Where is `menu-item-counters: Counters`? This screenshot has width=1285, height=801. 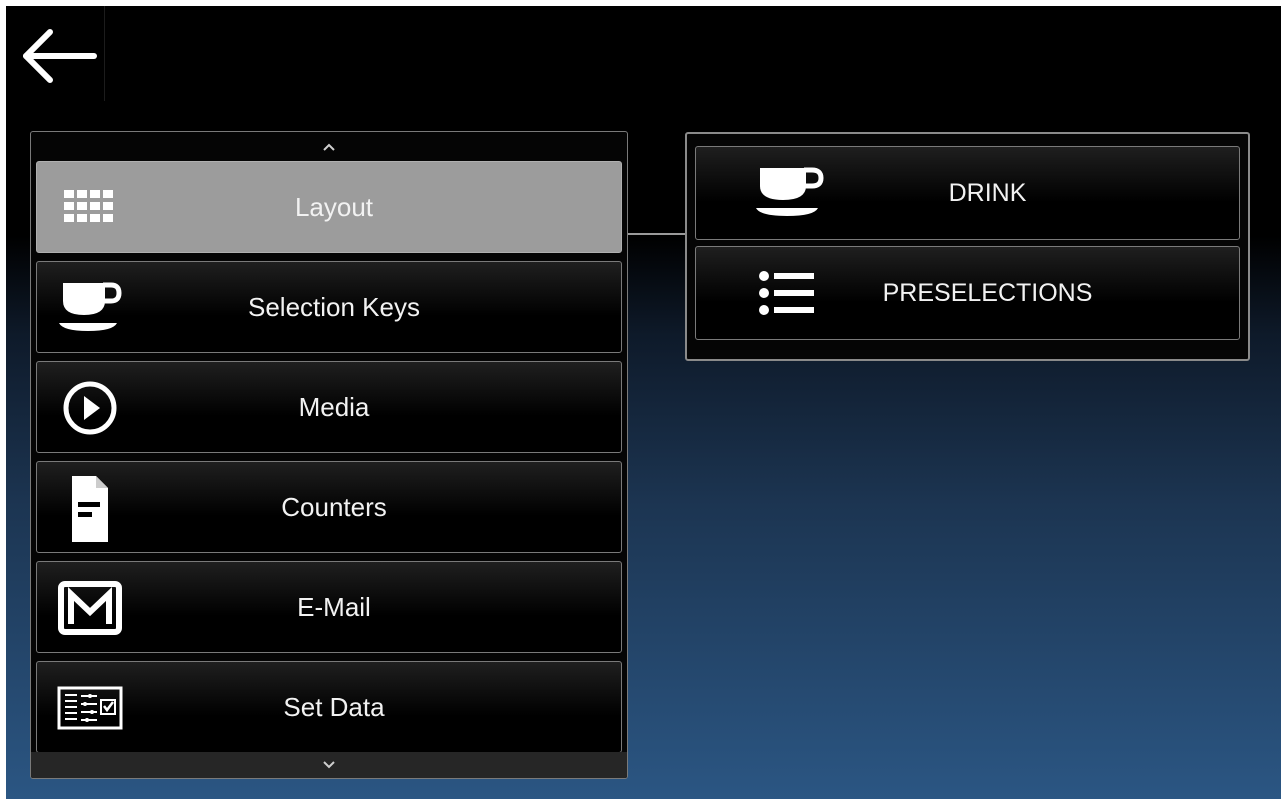
menu-item-counters: Counters is located at coordinates (329, 507).